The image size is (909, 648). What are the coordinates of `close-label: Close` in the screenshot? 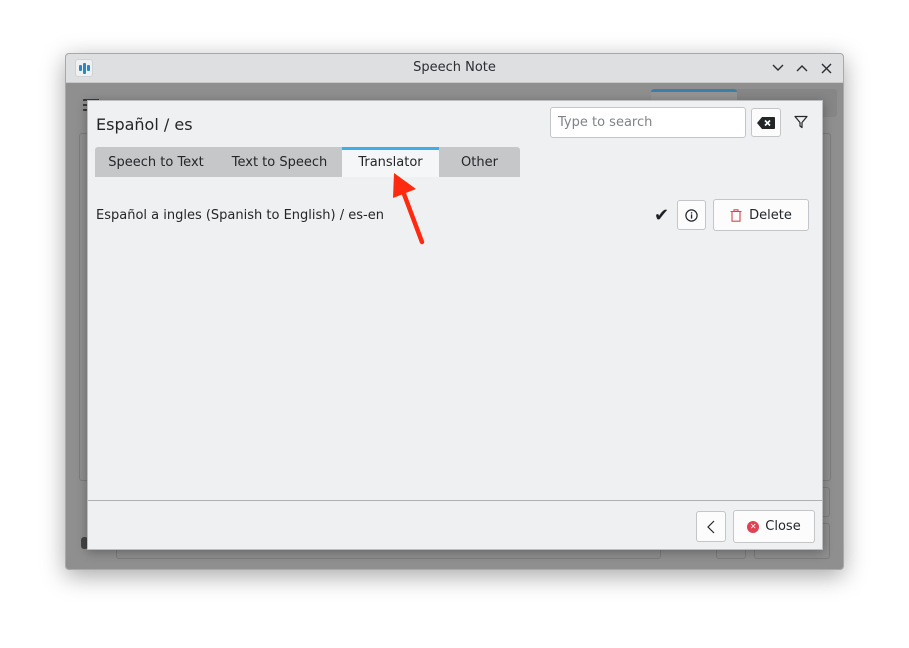 It's located at (783, 526).